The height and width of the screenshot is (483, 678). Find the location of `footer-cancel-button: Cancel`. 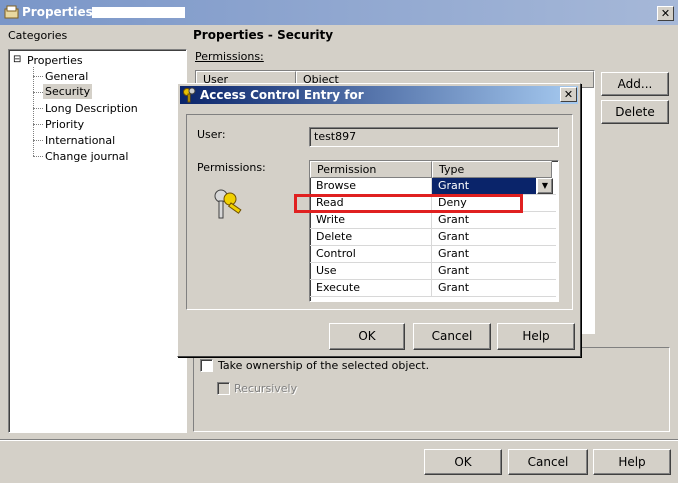

footer-cancel-button: Cancel is located at coordinates (548, 462).